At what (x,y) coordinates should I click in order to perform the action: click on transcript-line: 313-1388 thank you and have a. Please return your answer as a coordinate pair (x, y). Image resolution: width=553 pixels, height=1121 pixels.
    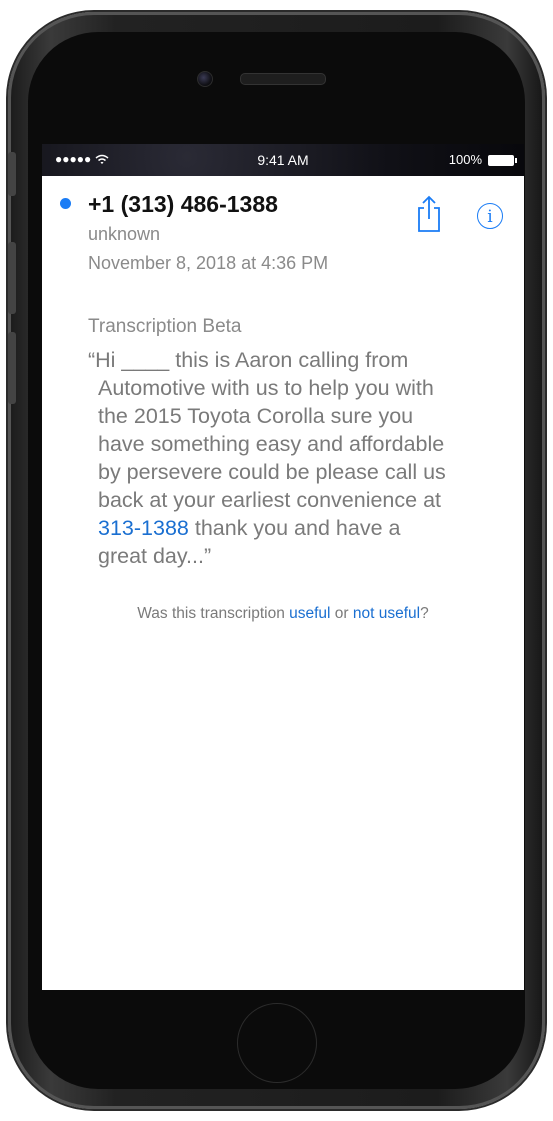
    Looking at the image, I should click on (298, 528).